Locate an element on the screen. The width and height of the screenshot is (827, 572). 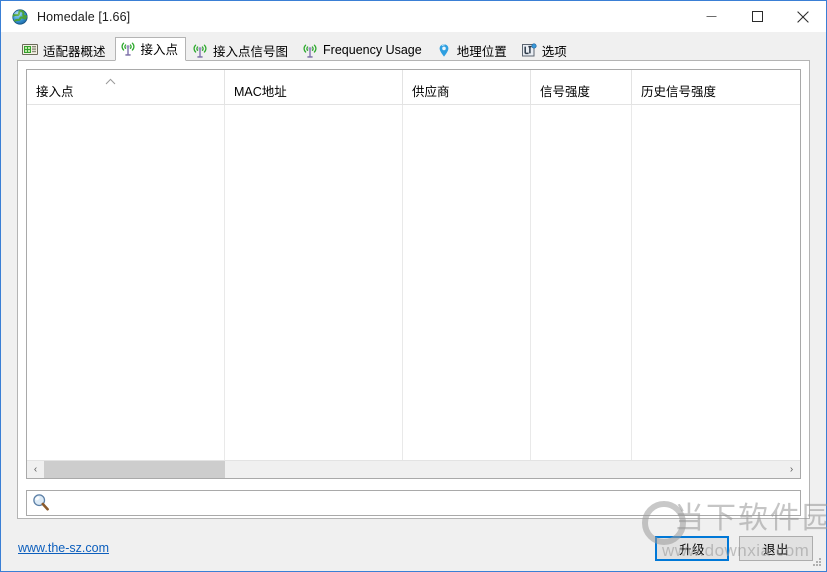
tab-label: 接入点信号图 is located at coordinates (251, 51).